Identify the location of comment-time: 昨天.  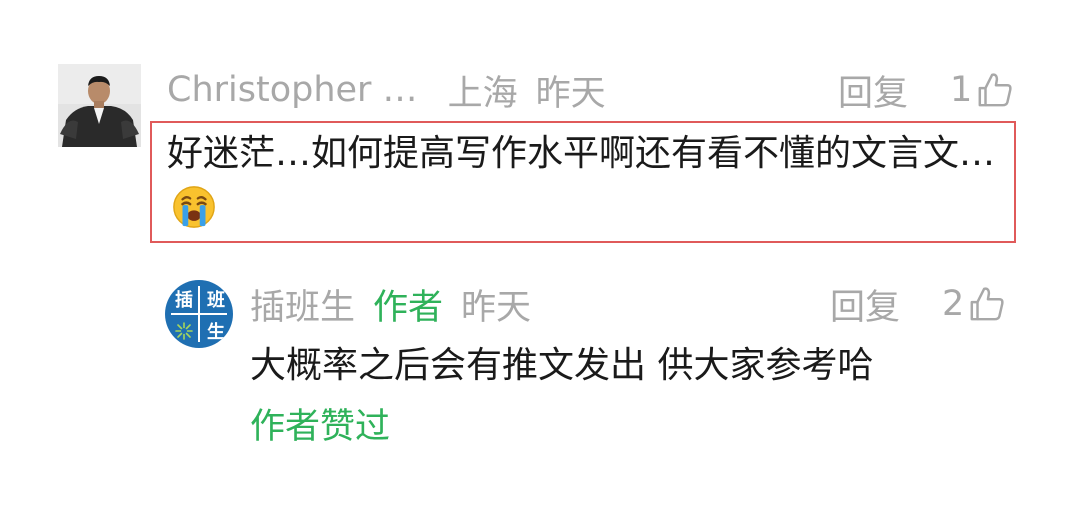
(570, 93).